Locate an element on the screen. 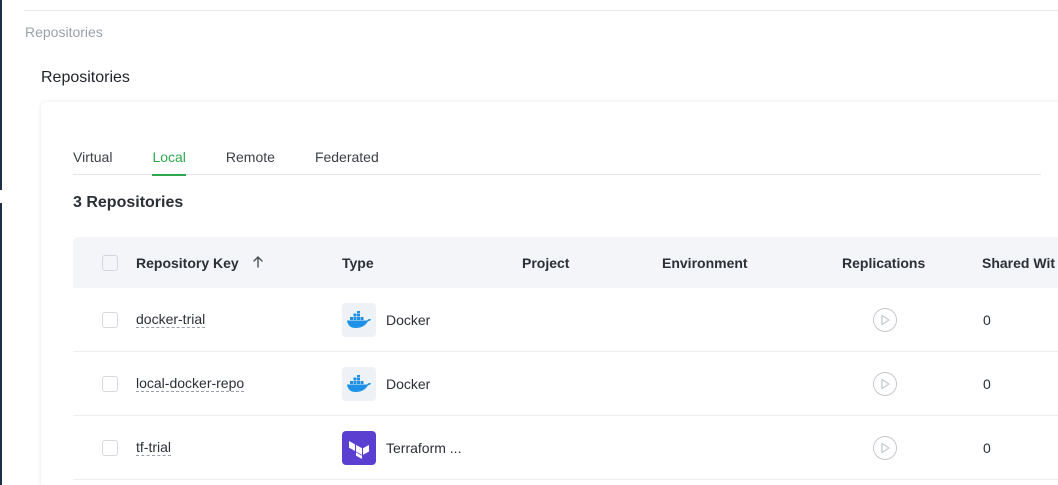 The width and height of the screenshot is (1058, 485). repository-key-link: docker-trial is located at coordinates (171, 319).